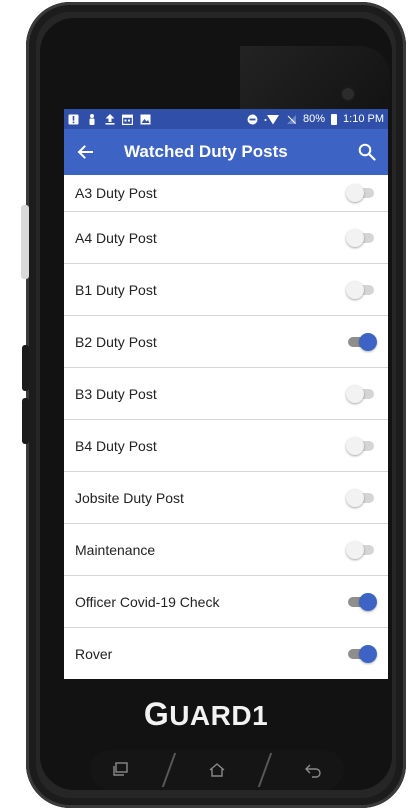 The width and height of the screenshot is (412, 810). Describe the element at coordinates (25, 368) in the screenshot. I see `side-button-upper` at that location.